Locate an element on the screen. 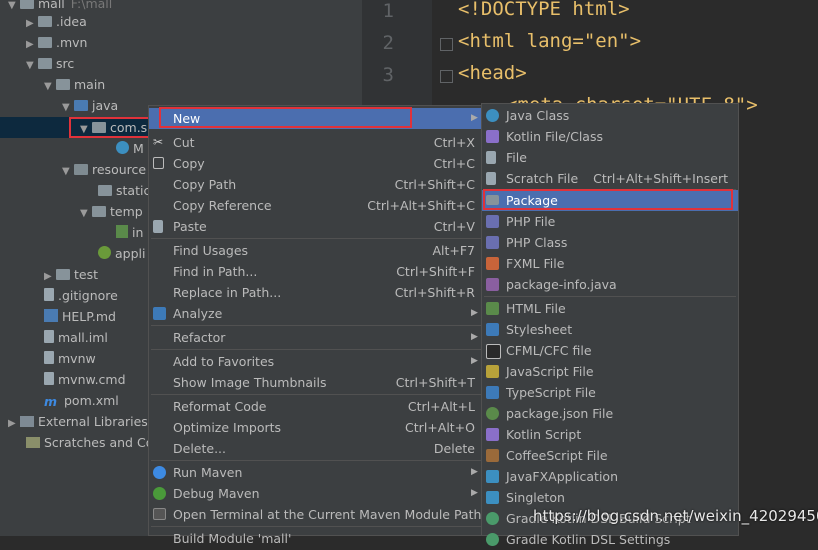 This screenshot has height=550, width=818. line-number: 3 is located at coordinates (388, 75).